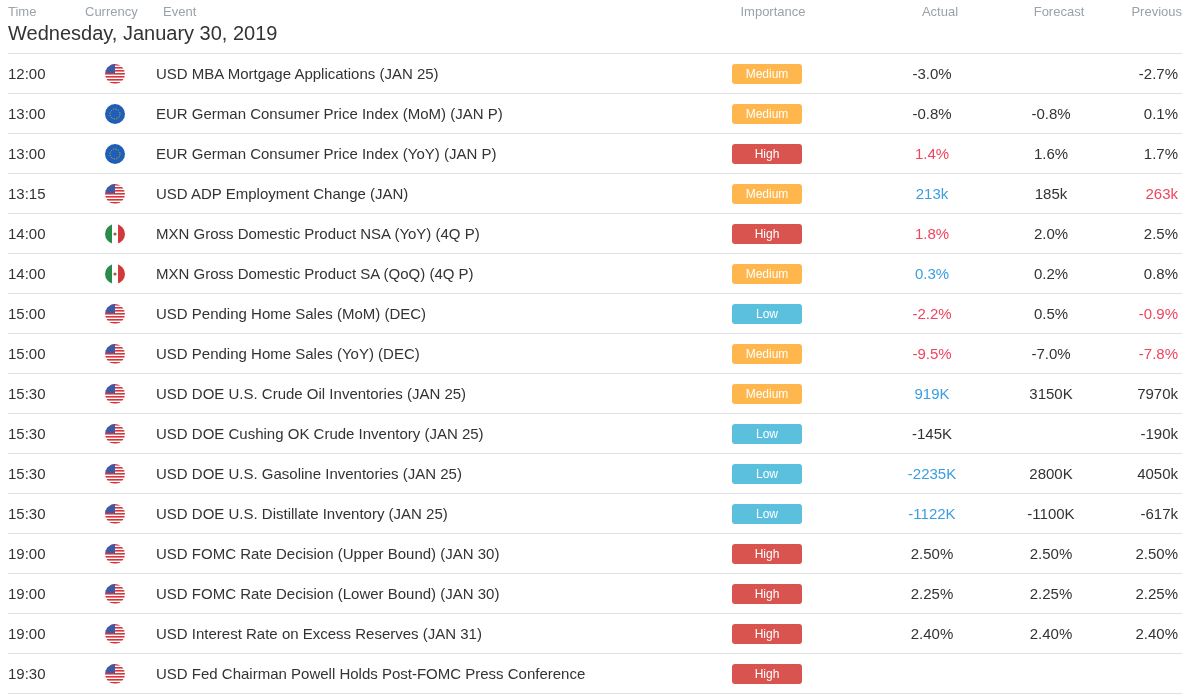  What do you see at coordinates (932, 553) in the screenshot?
I see `actual-value: 2.50%` at bounding box center [932, 553].